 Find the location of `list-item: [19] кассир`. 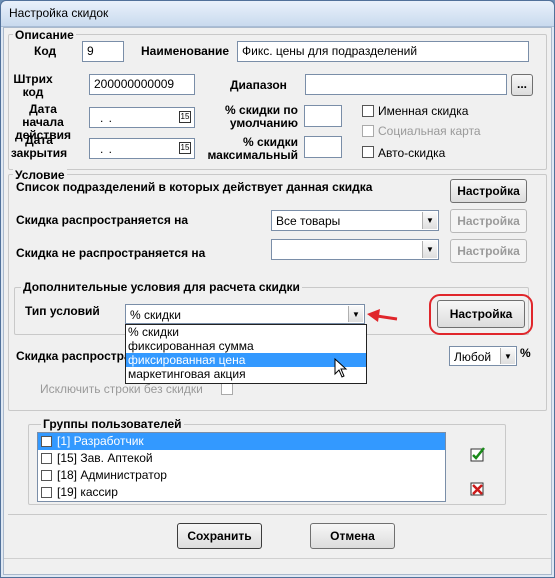

list-item: [19] кассир is located at coordinates (241, 492).